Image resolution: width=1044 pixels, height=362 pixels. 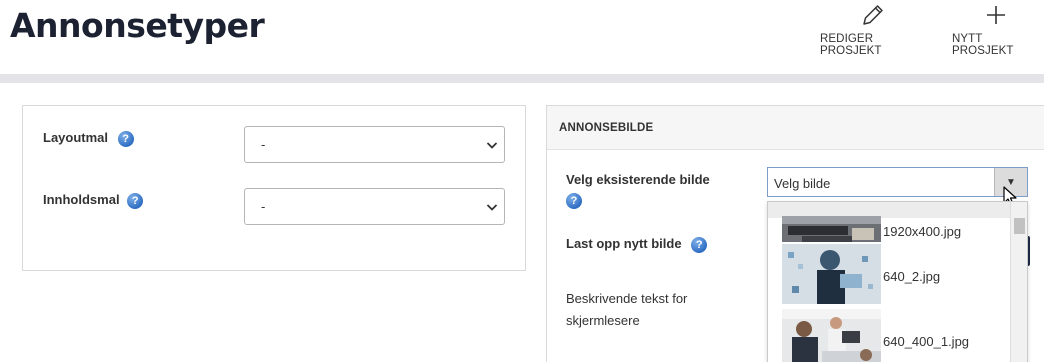 I want to click on file-name: 640_400_1.jpg, so click(x=926, y=341).